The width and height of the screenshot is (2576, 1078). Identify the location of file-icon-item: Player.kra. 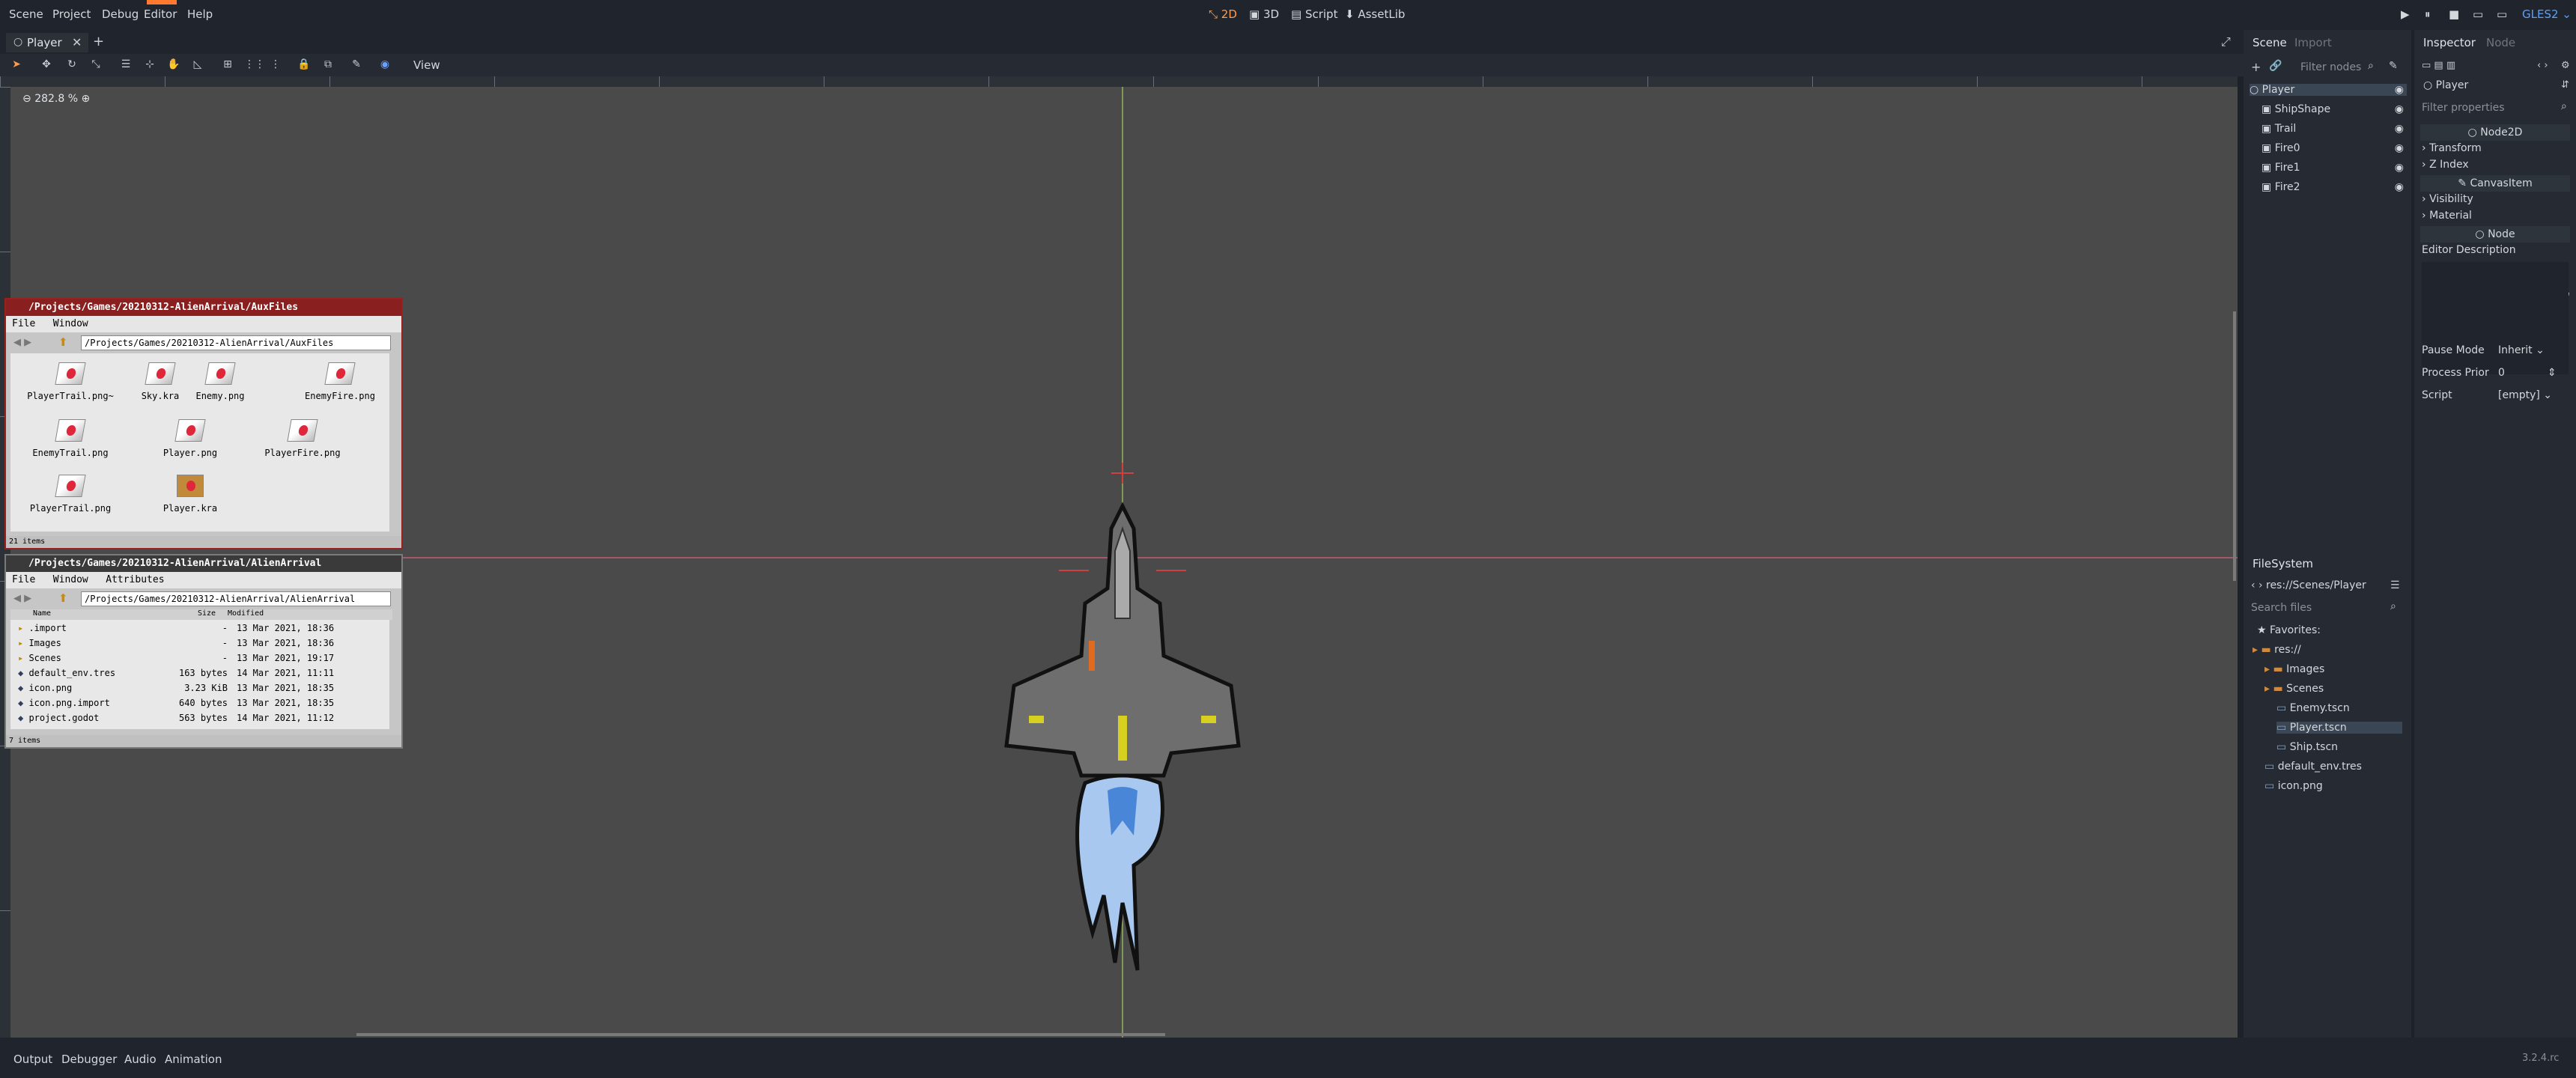
(190, 494).